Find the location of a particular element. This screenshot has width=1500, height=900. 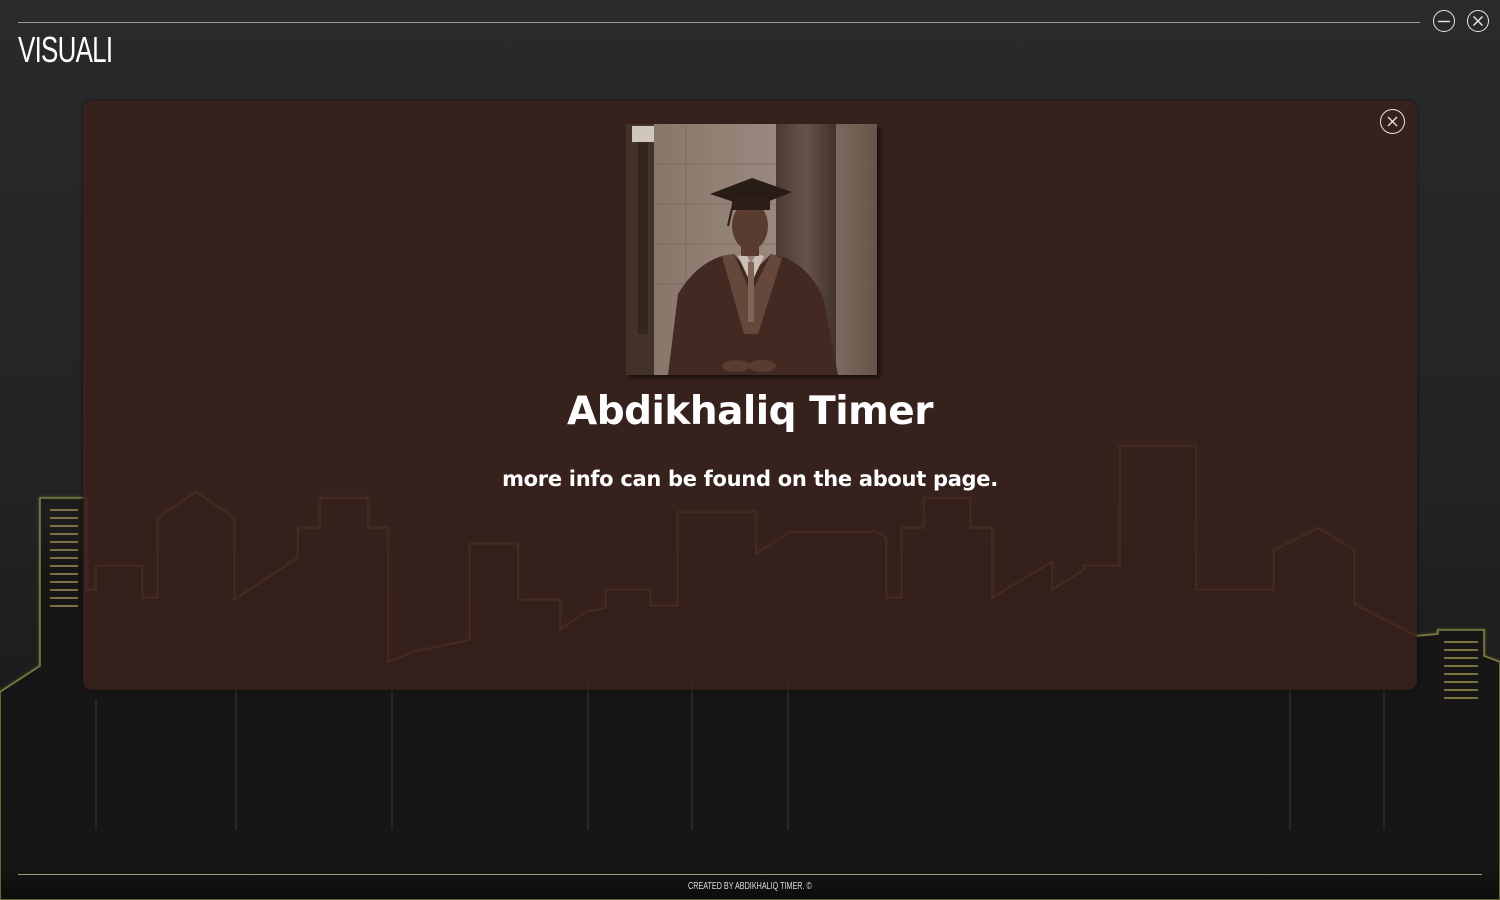

modal-close-button is located at coordinates (1392, 121).